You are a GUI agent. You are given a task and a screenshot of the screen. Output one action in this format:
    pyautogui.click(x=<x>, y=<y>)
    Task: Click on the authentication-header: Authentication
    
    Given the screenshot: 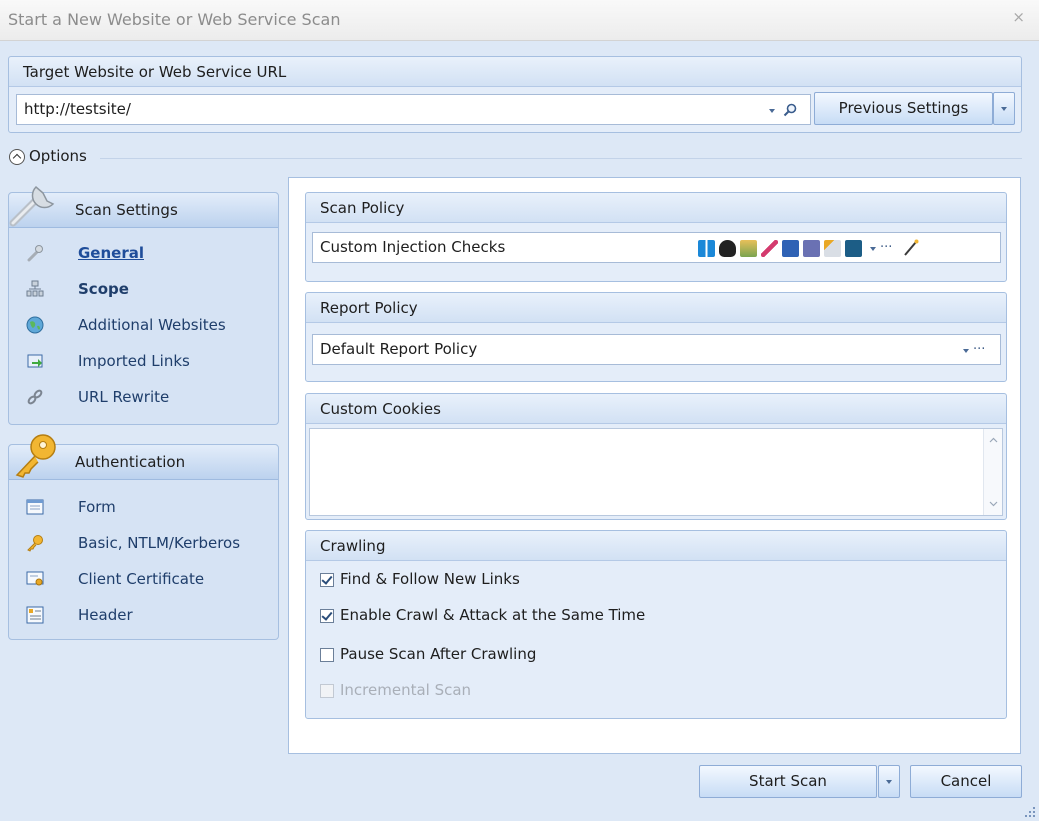 What is the action you would take?
    pyautogui.click(x=143, y=457)
    